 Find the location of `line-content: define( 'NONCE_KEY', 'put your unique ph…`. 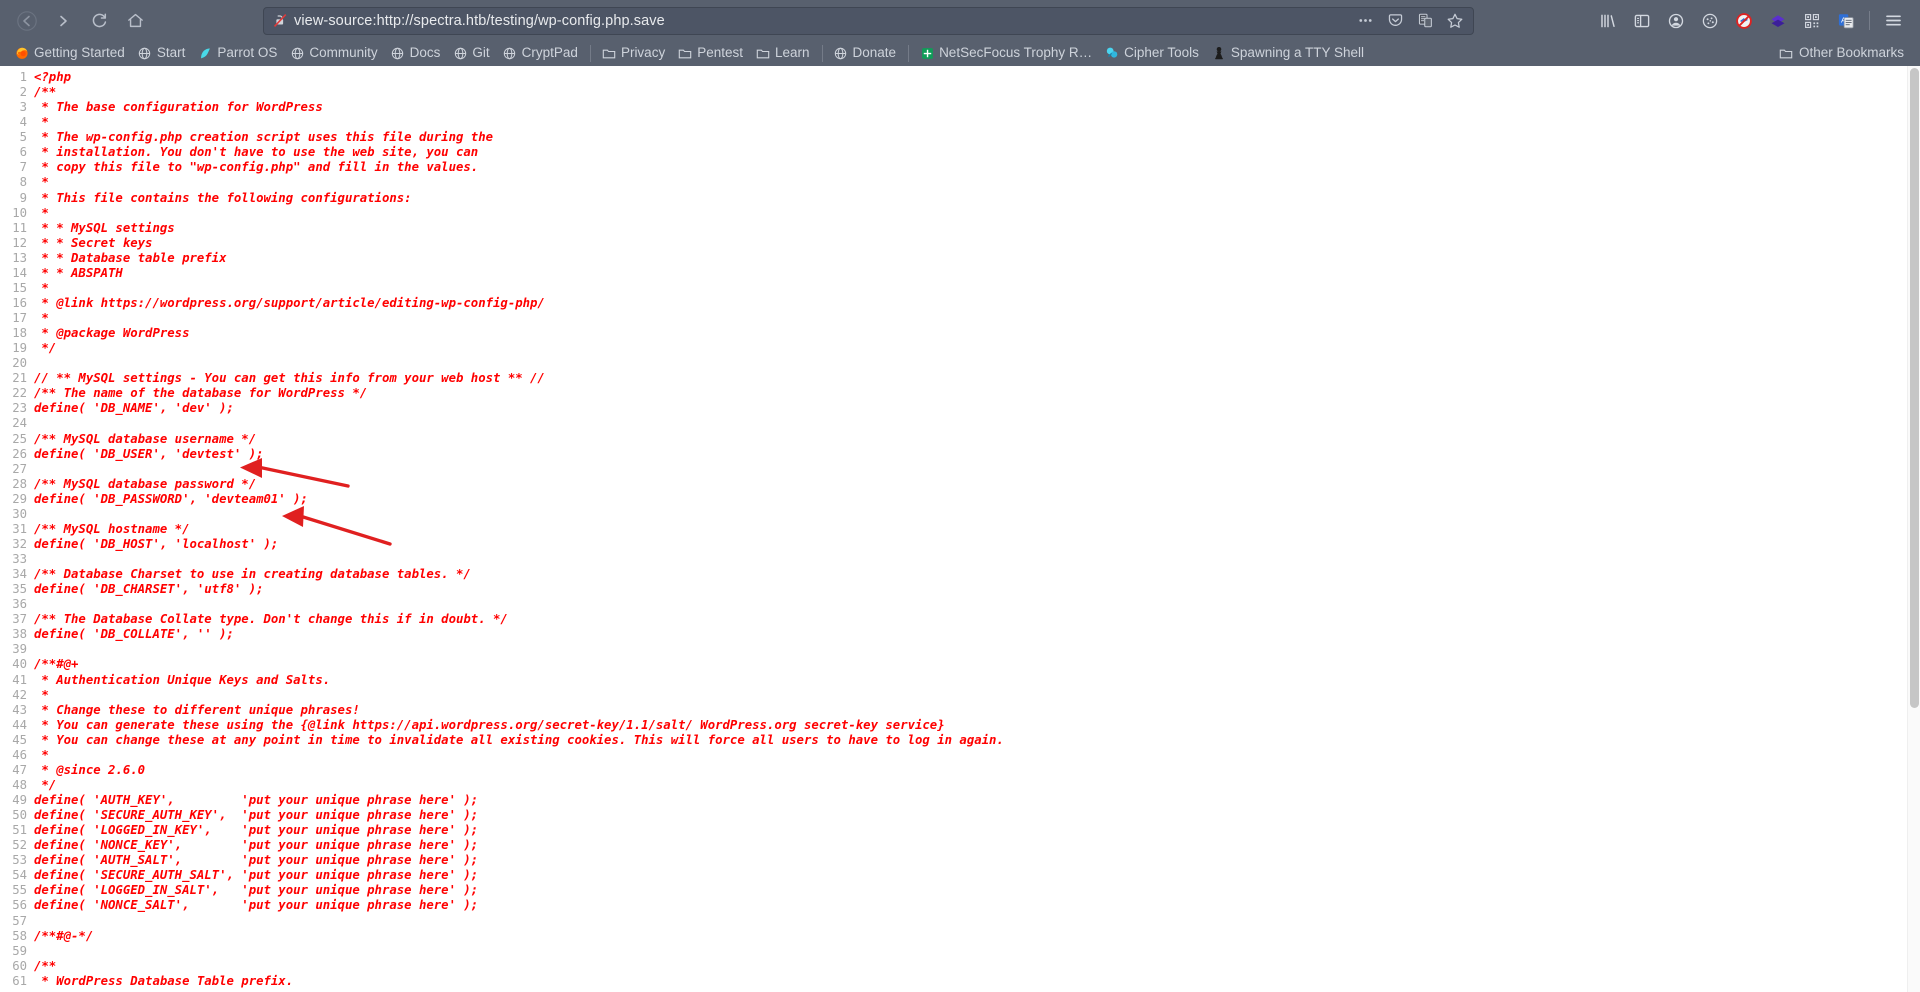

line-content: define( 'NONCE_KEY', 'put your unique ph… is located at coordinates (256, 845).